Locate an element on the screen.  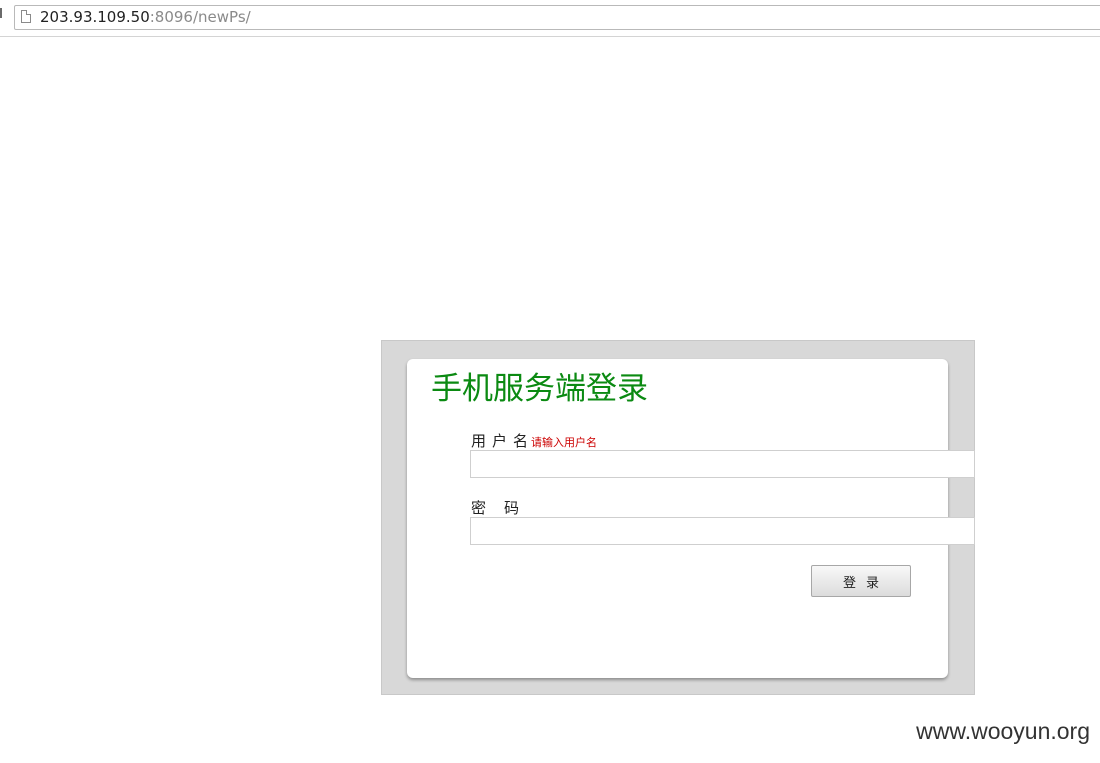
back-button-edge is located at coordinates (1, 13).